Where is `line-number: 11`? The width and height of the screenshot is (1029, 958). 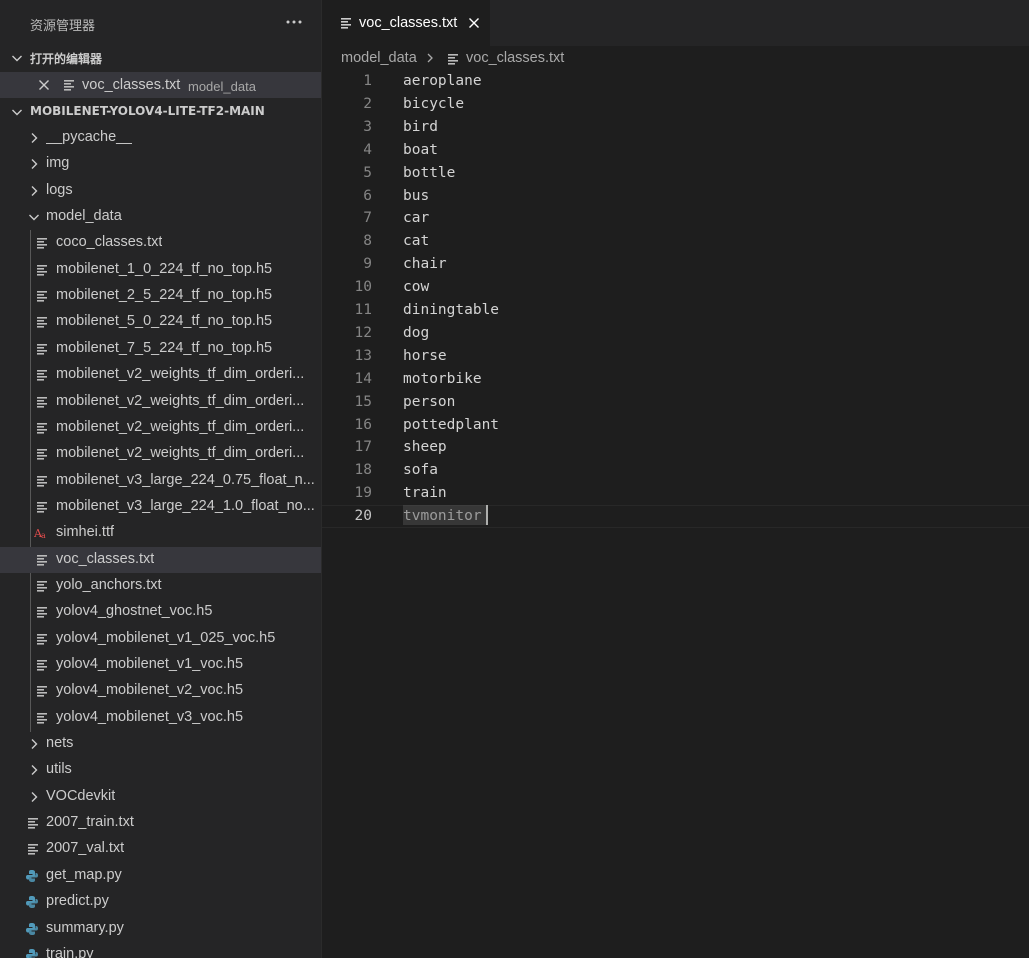 line-number: 11 is located at coordinates (363, 310).